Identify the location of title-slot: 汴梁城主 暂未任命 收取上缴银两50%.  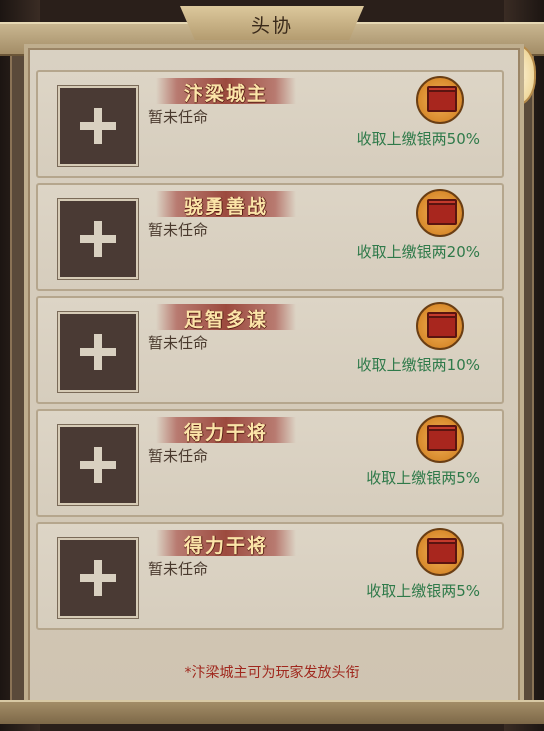
(270, 124).